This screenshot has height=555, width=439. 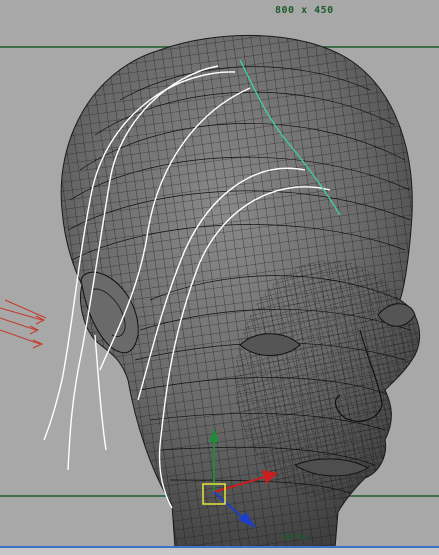 I want to click on field-arrows, so click(x=23, y=324).